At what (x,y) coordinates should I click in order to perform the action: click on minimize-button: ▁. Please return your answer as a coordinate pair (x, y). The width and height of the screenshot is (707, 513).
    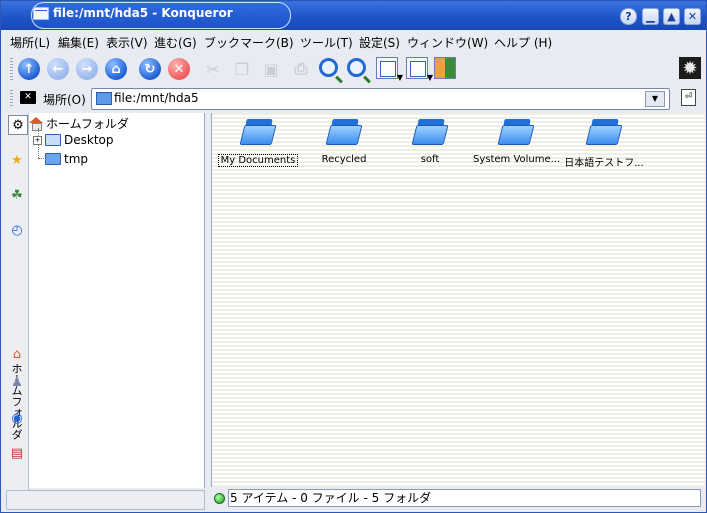
    Looking at the image, I should click on (650, 16).